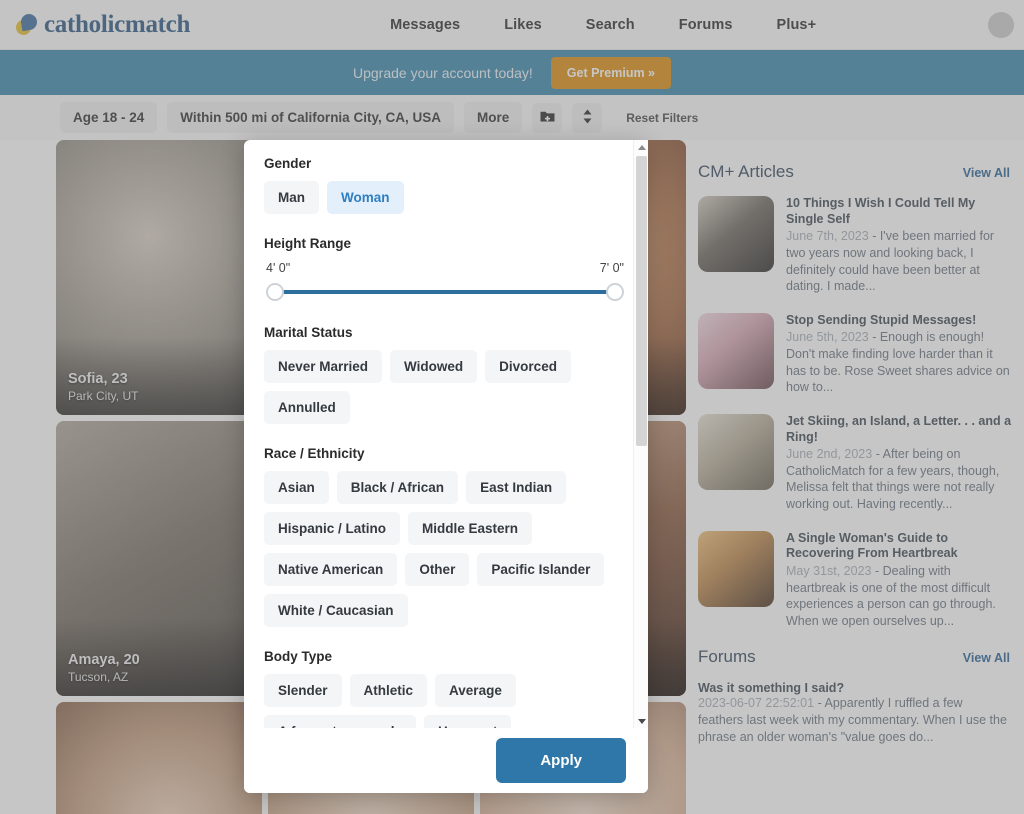 The image size is (1024, 814). I want to click on marital-option-widowed: Widowed, so click(434, 366).